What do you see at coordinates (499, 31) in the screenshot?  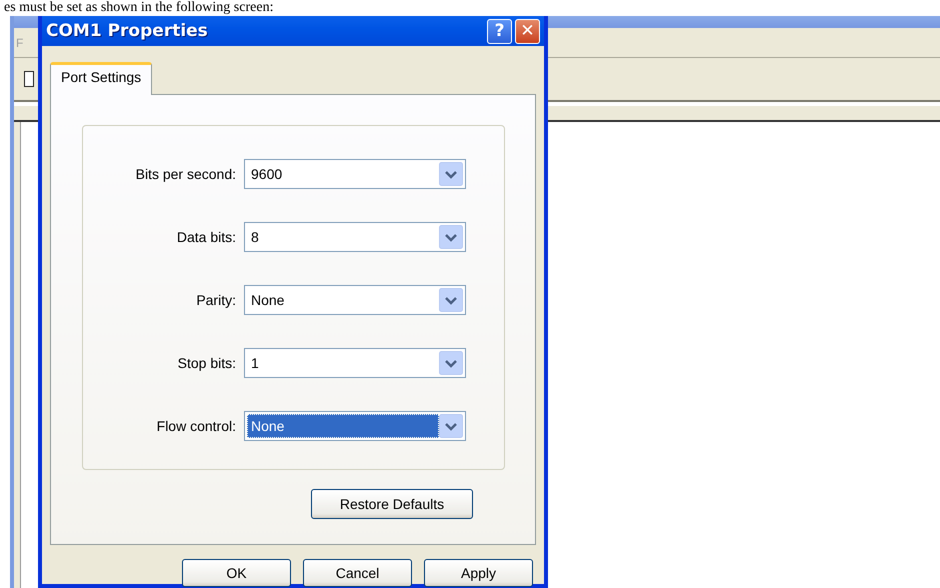 I see `help-button: ?` at bounding box center [499, 31].